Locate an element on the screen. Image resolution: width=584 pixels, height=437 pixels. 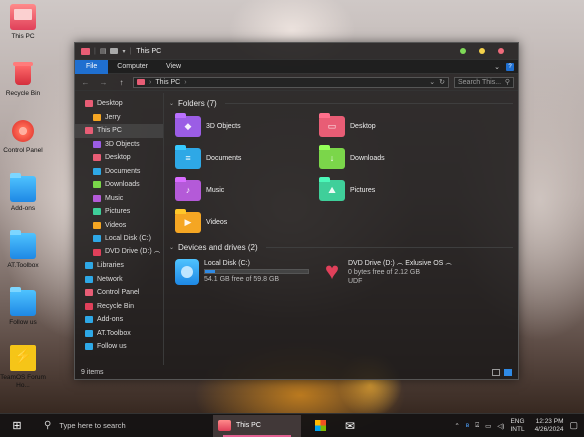
nav-item: Downloads is located at coordinates (119, 185).